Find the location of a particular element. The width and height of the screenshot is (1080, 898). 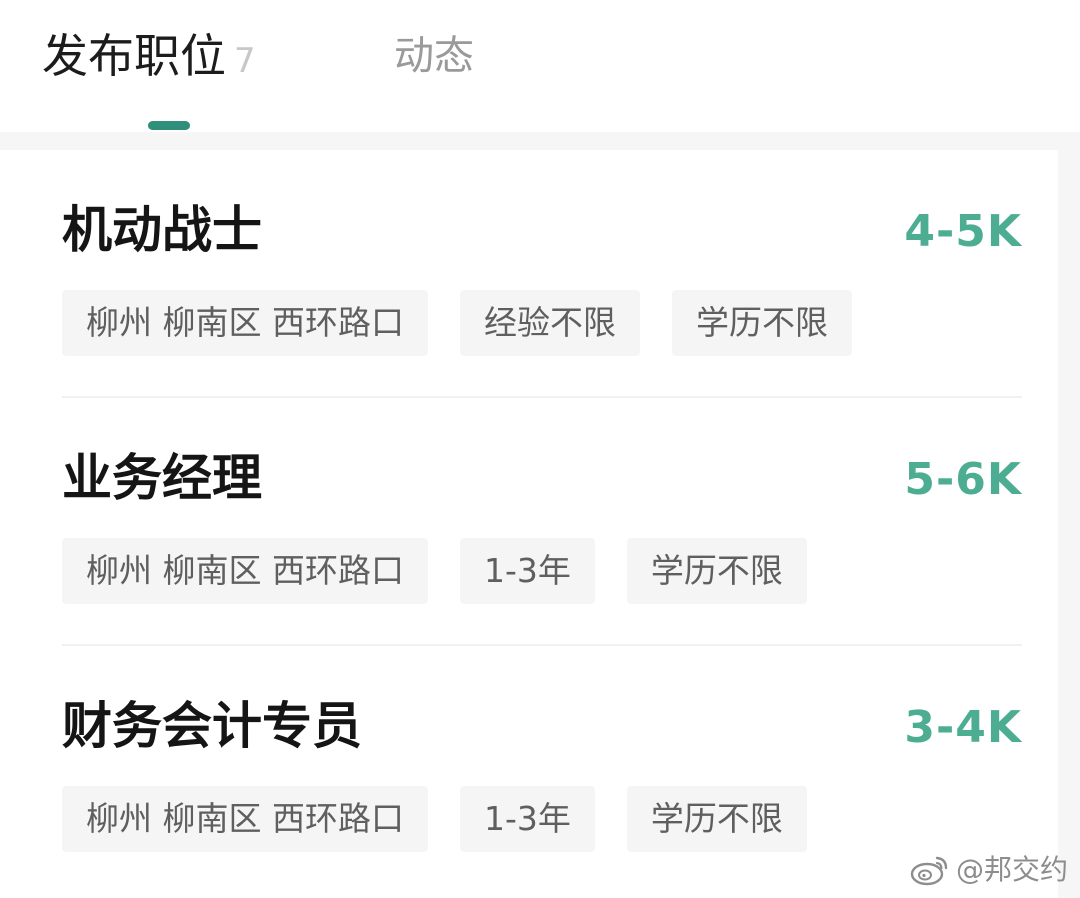

active-tab-indicator is located at coordinates (169, 125).